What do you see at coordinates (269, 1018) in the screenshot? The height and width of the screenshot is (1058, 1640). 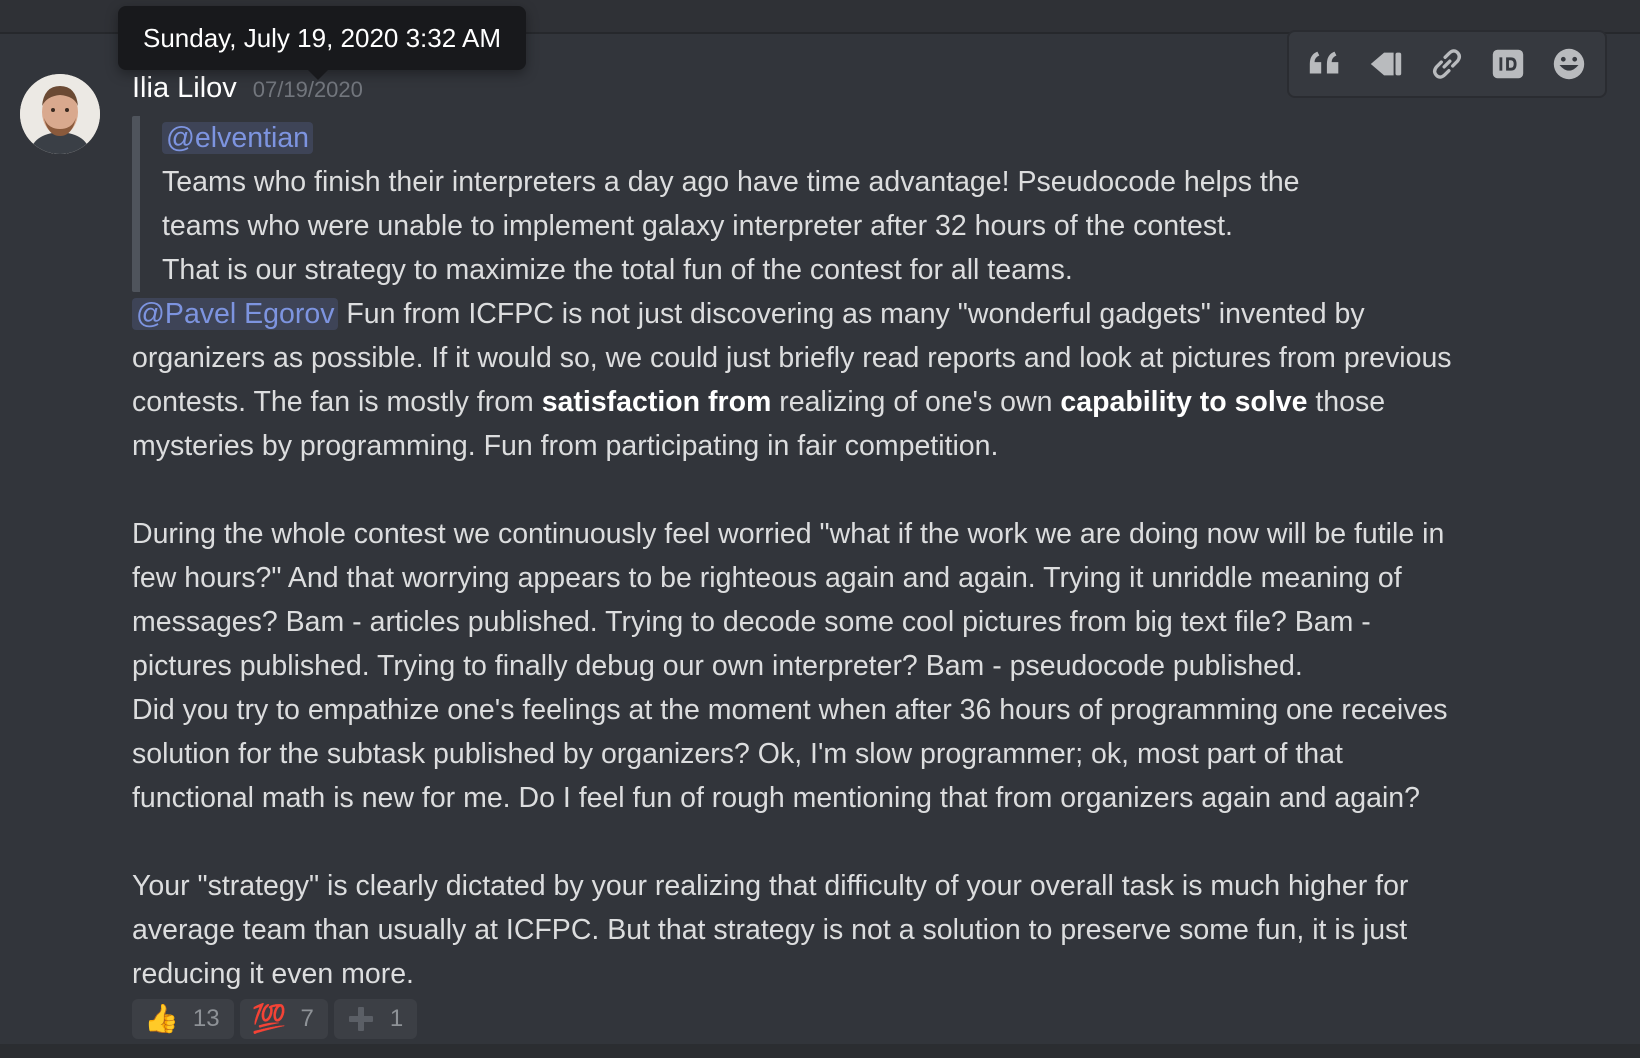 I see `hundred-points-icon: 💯` at bounding box center [269, 1018].